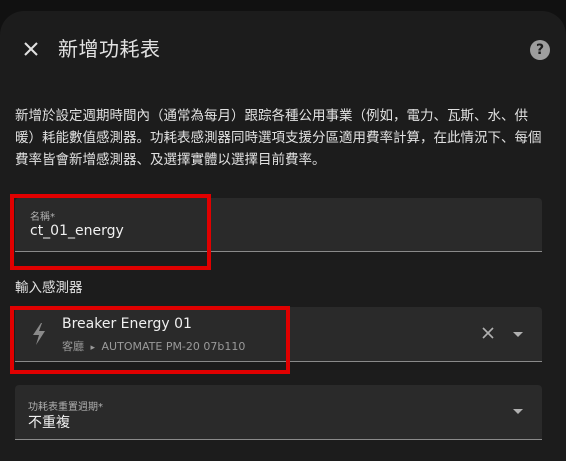  I want to click on name-field-value: ct_01_energy, so click(77, 231).